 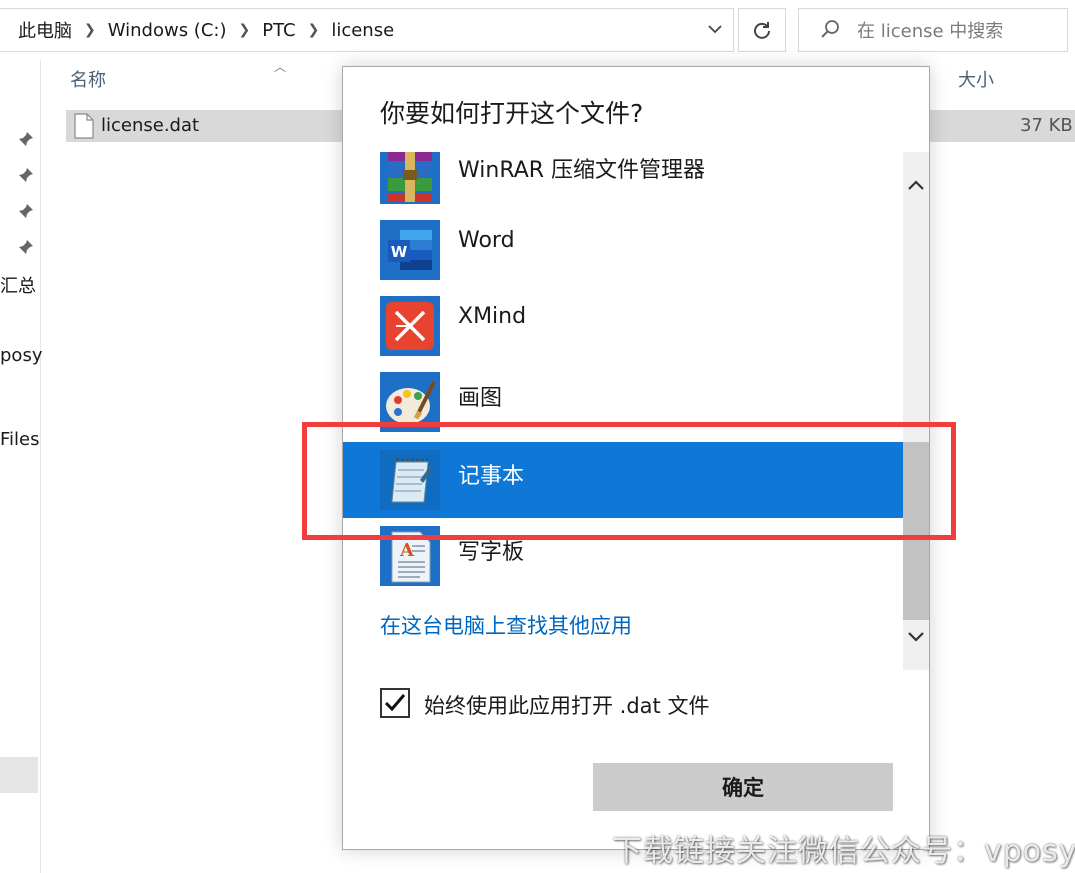 I want to click on scroll-down-button, so click(x=916, y=637).